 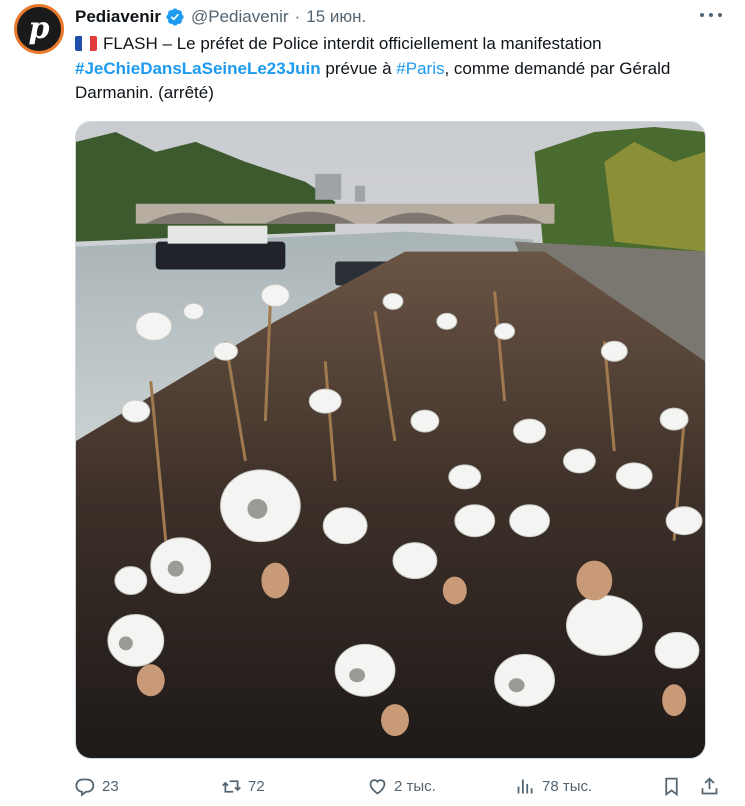 What do you see at coordinates (377, 786) in the screenshot?
I see `like-icon` at bounding box center [377, 786].